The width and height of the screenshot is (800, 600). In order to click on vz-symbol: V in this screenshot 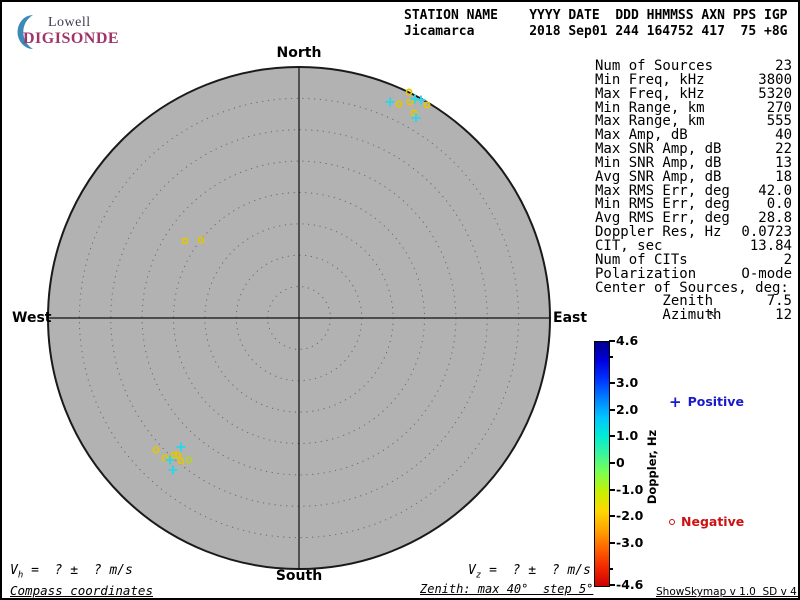, I will do `click(472, 570)`.